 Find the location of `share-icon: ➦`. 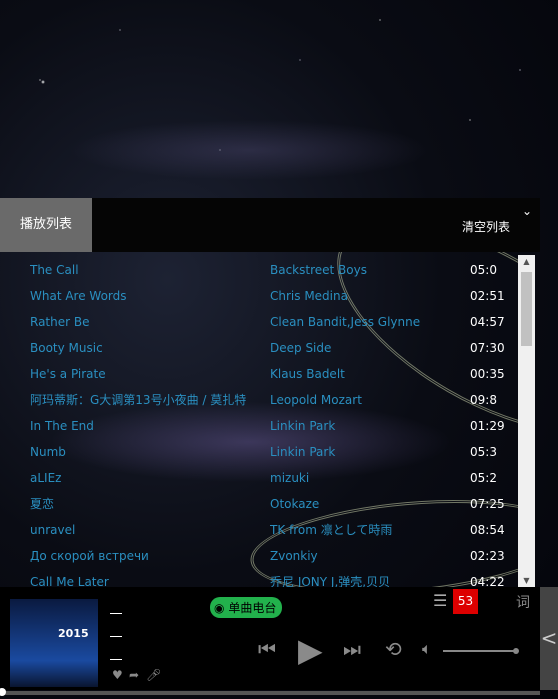

share-icon: ➦ is located at coordinates (134, 675).